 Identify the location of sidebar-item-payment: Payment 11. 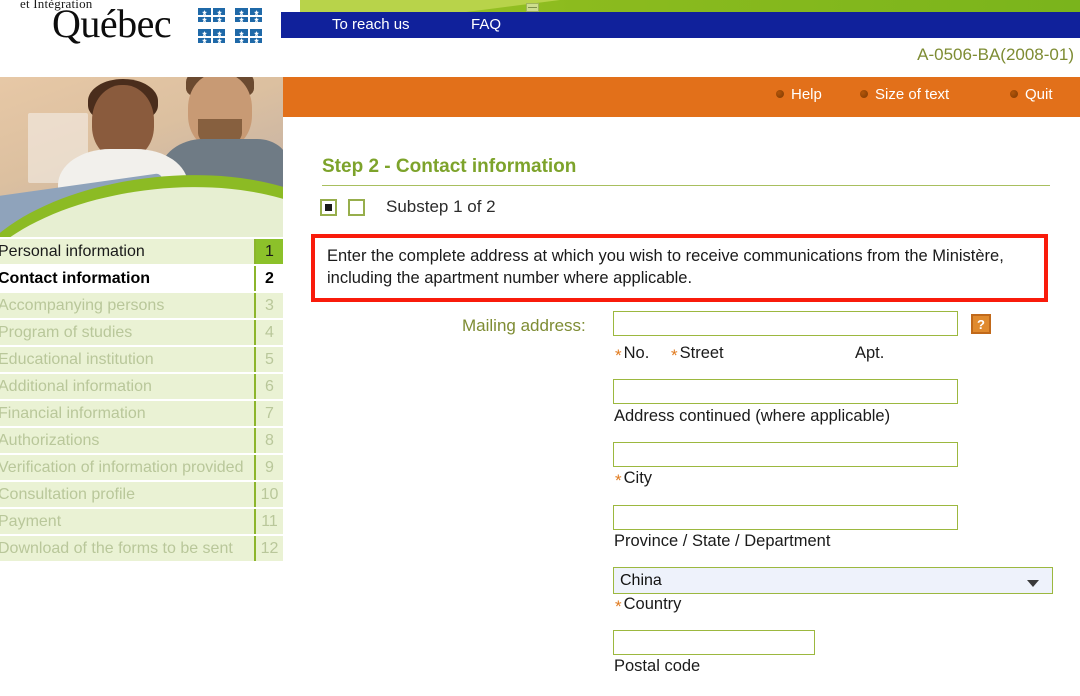
(142, 521).